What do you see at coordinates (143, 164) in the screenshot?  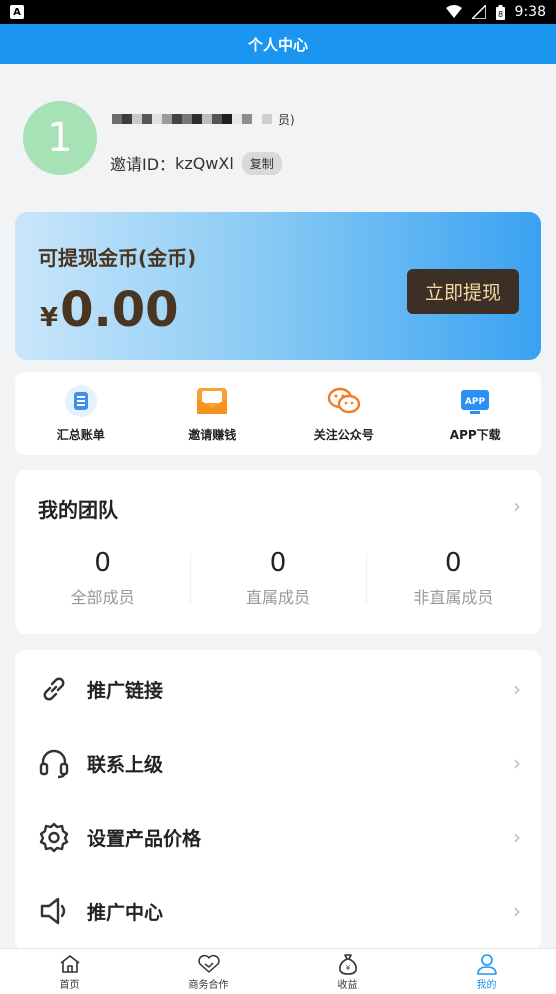 I see `invite-id-label: 邀请ID：` at bounding box center [143, 164].